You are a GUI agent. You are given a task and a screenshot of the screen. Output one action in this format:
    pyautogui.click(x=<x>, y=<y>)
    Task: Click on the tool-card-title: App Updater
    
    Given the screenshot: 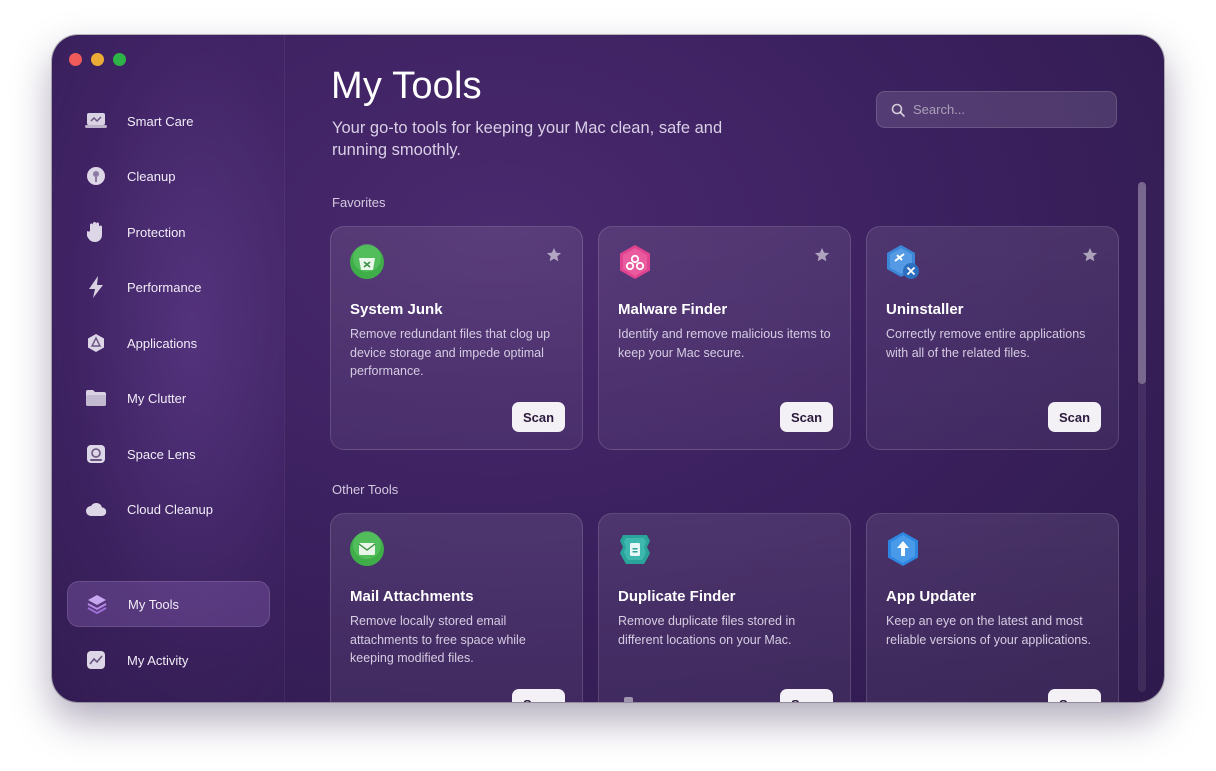 What is the action you would take?
    pyautogui.click(x=931, y=596)
    